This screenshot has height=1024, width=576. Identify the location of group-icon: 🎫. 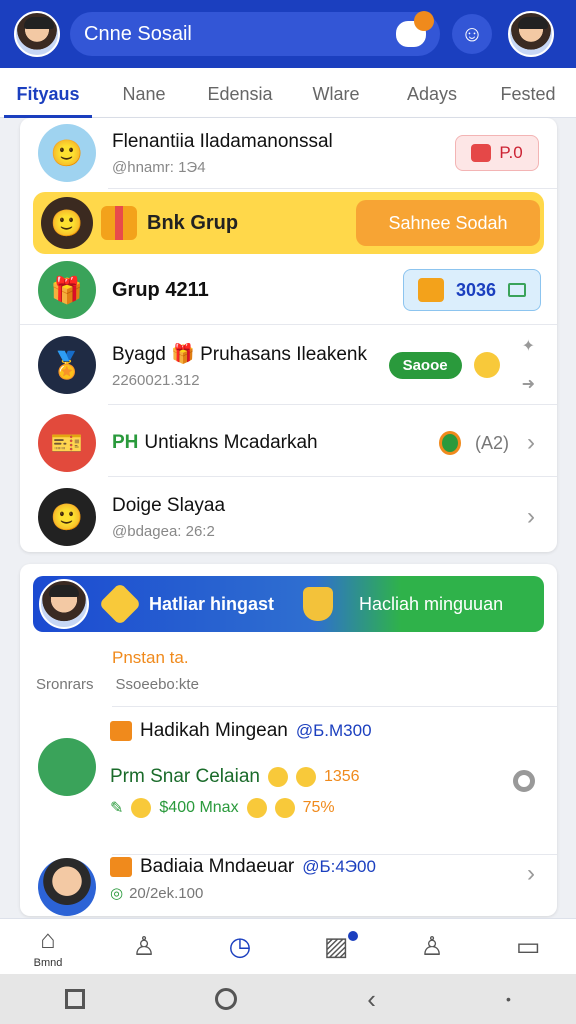
(67, 443).